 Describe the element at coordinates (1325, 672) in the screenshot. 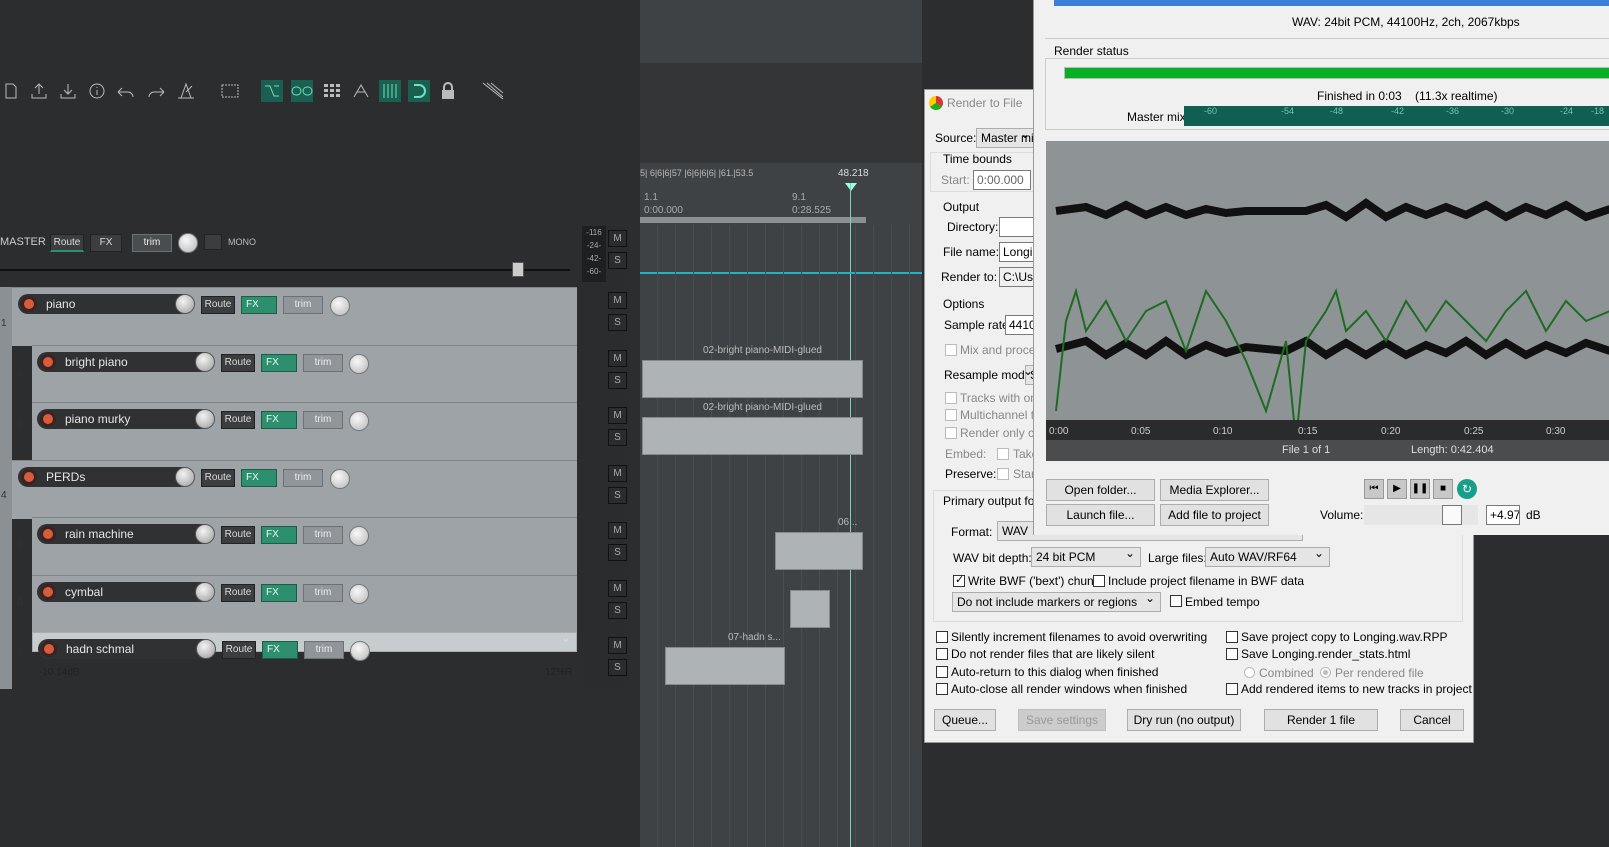

I see `per-file-radio` at that location.